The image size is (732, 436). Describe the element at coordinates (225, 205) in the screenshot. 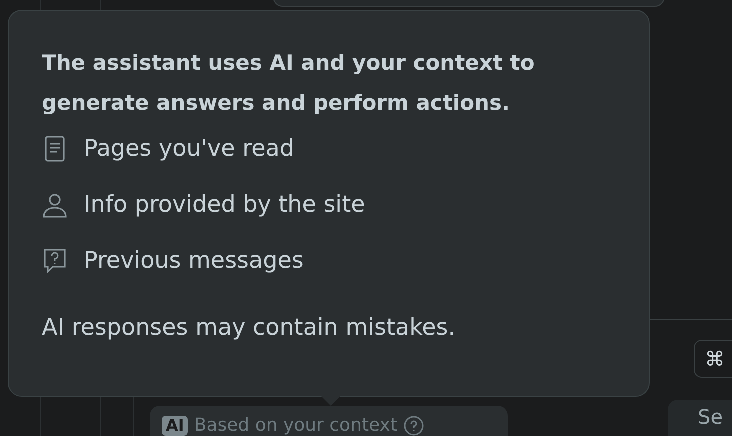

I see `context-source-label: Info provided by the site` at that location.